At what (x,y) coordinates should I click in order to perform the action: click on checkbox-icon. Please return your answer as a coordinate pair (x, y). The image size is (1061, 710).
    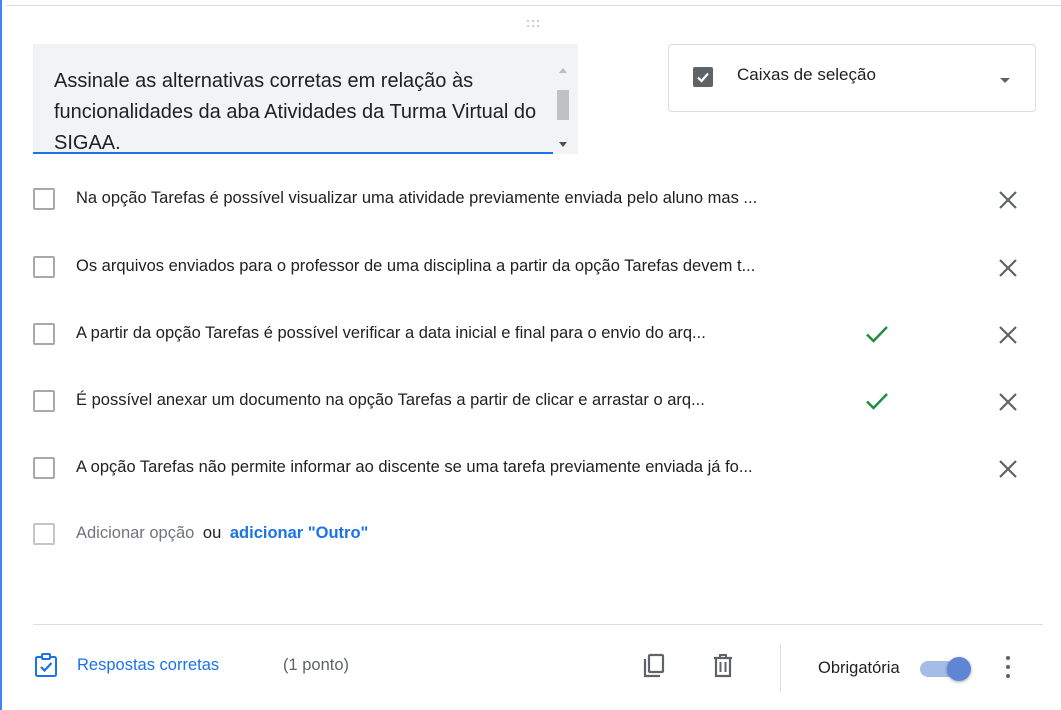
    Looking at the image, I should click on (703, 77).